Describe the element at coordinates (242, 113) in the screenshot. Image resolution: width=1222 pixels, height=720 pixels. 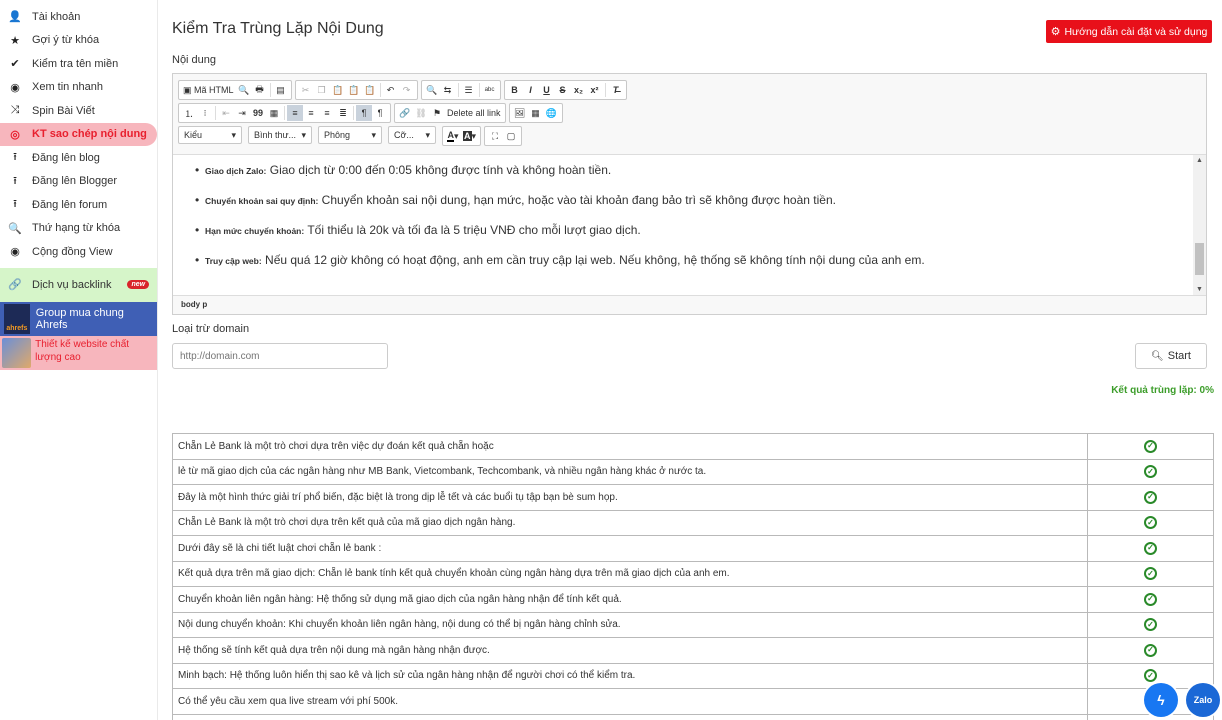
I see `indent-icon: ⇥` at that location.